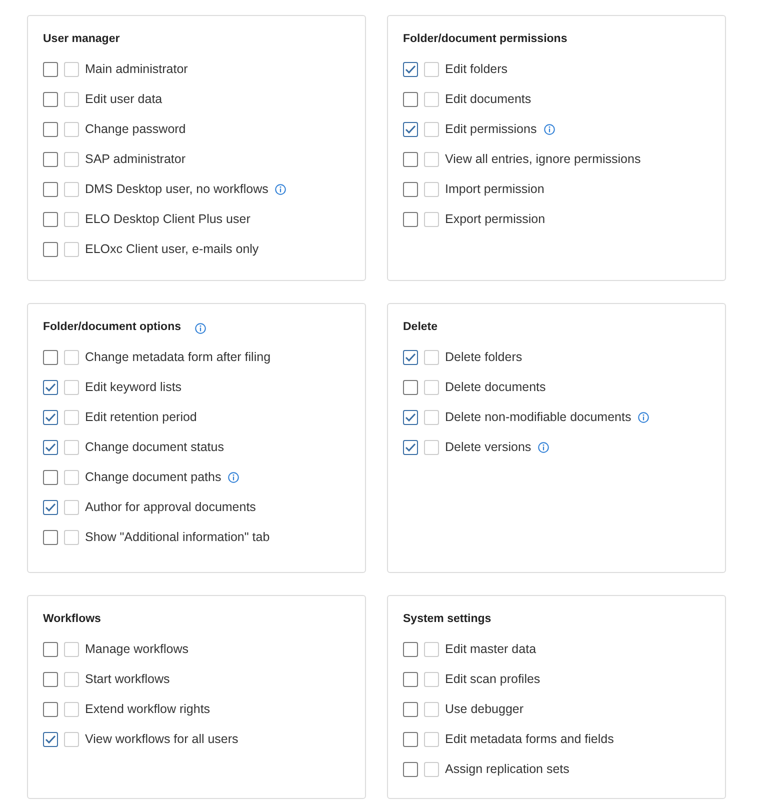 The width and height of the screenshot is (757, 812). Describe the element at coordinates (491, 129) in the screenshot. I see `permission-label: Edit permissions` at that location.